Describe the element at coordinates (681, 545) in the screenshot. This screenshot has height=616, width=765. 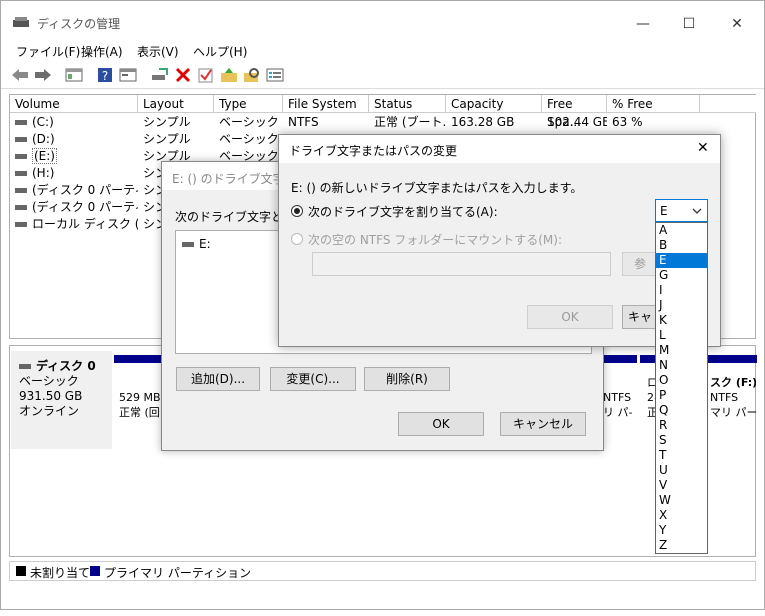
I see `dropdown-option-z: Z` at that location.